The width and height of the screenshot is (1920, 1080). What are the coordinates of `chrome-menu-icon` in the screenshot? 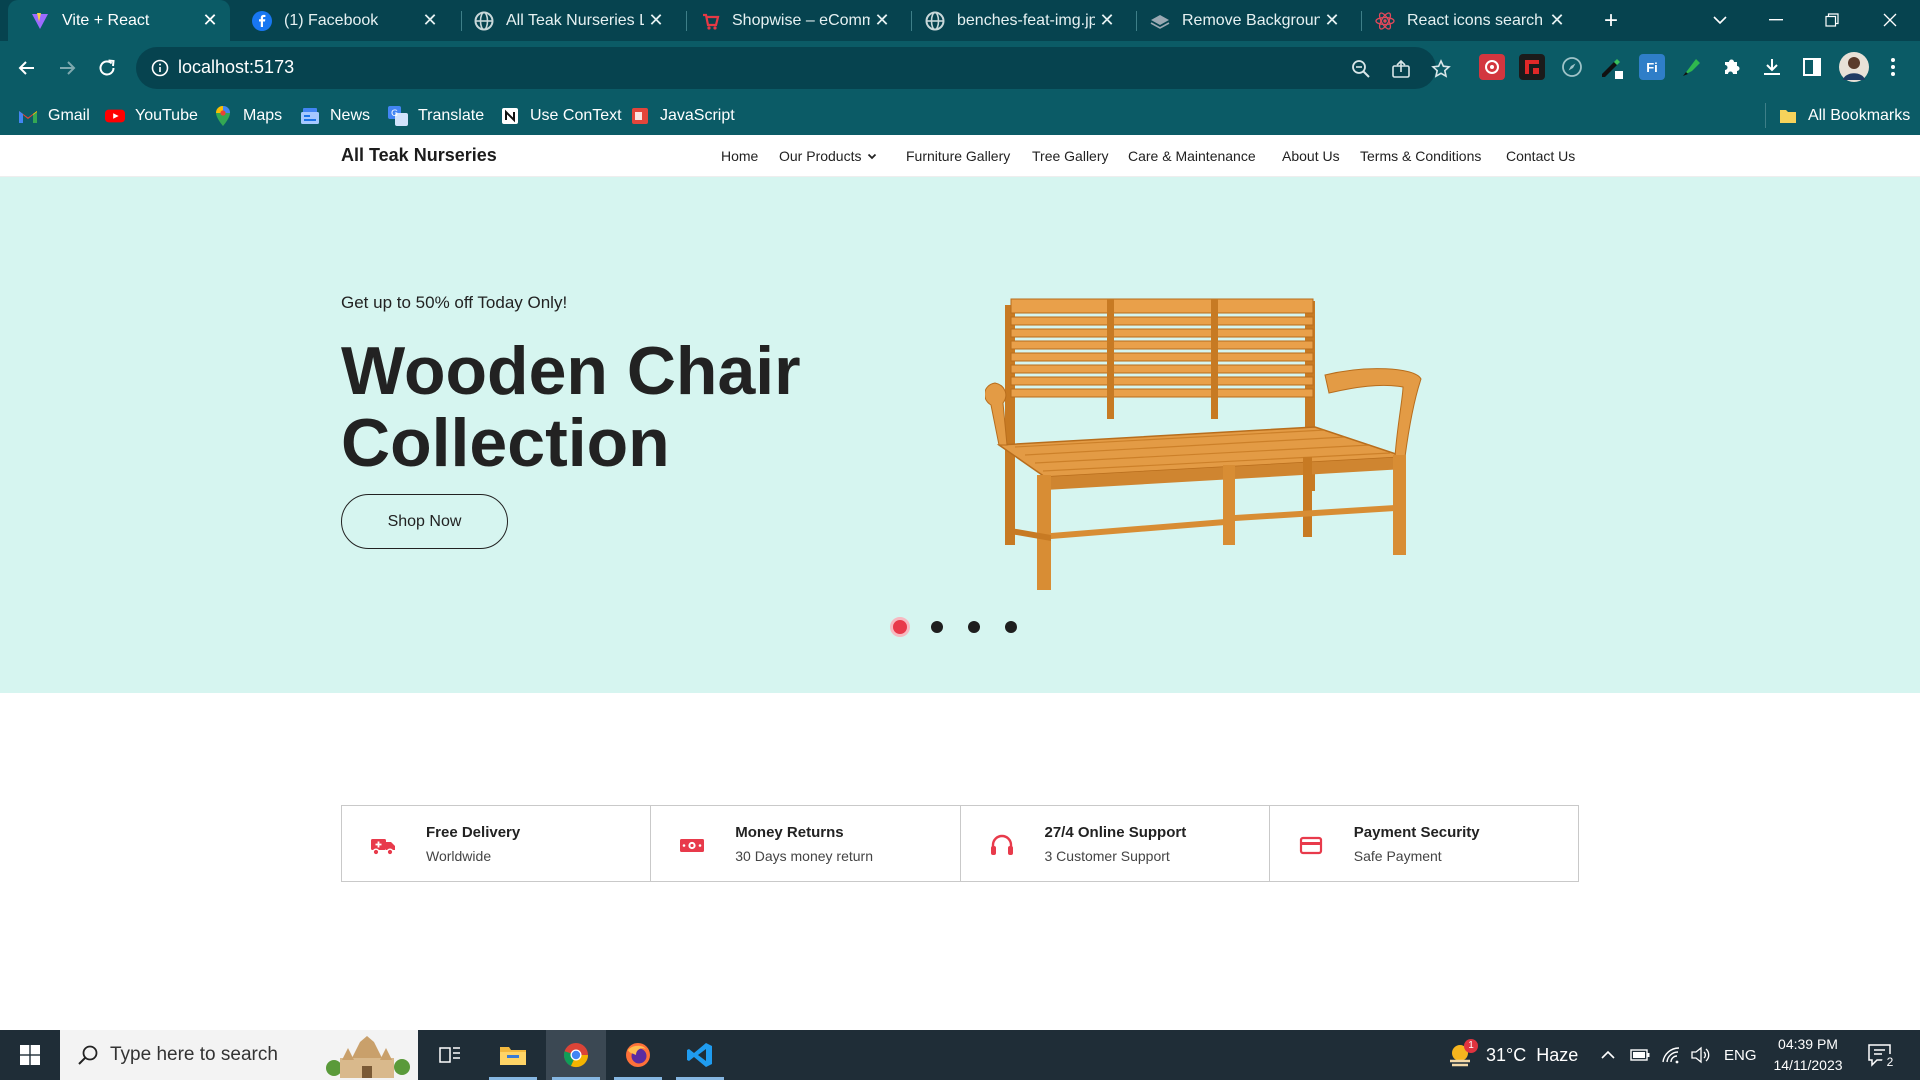 It's located at (1893, 67).